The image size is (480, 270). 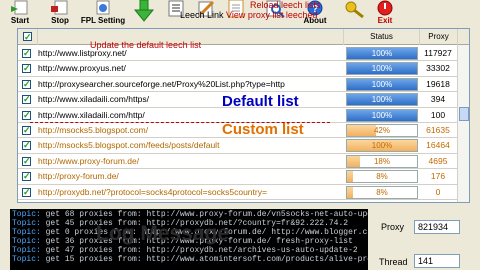 I want to click on header-status: Status, so click(x=382, y=37).